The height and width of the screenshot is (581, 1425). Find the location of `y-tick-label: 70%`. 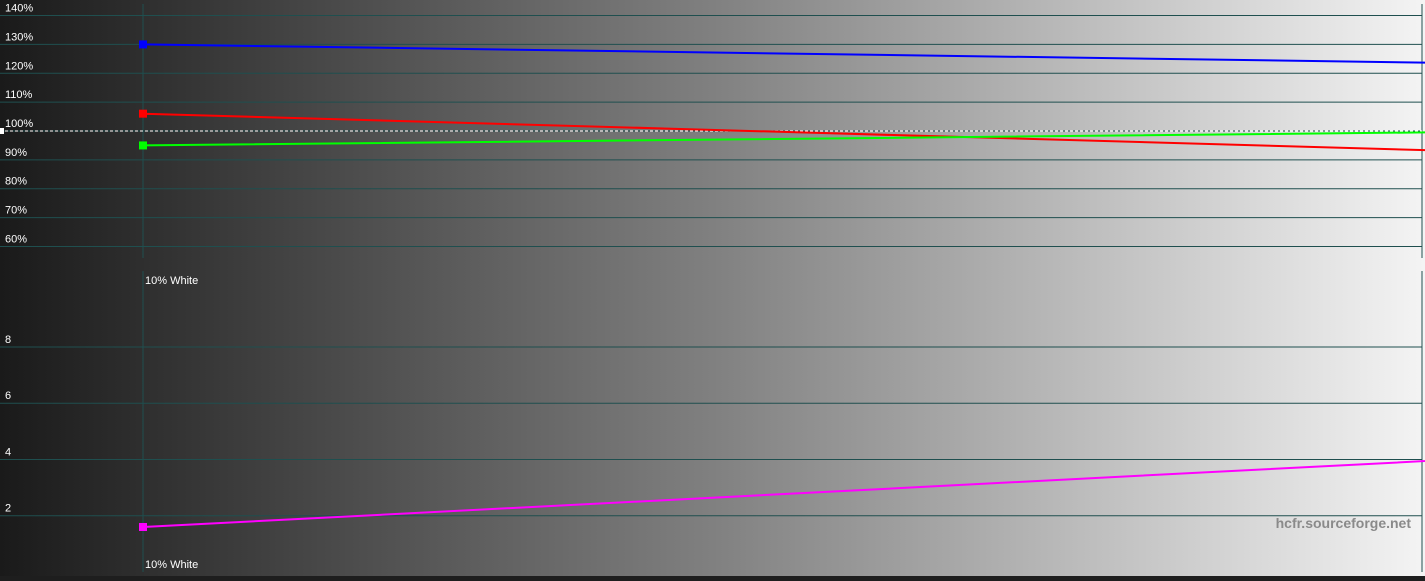

y-tick-label: 70% is located at coordinates (16, 211).